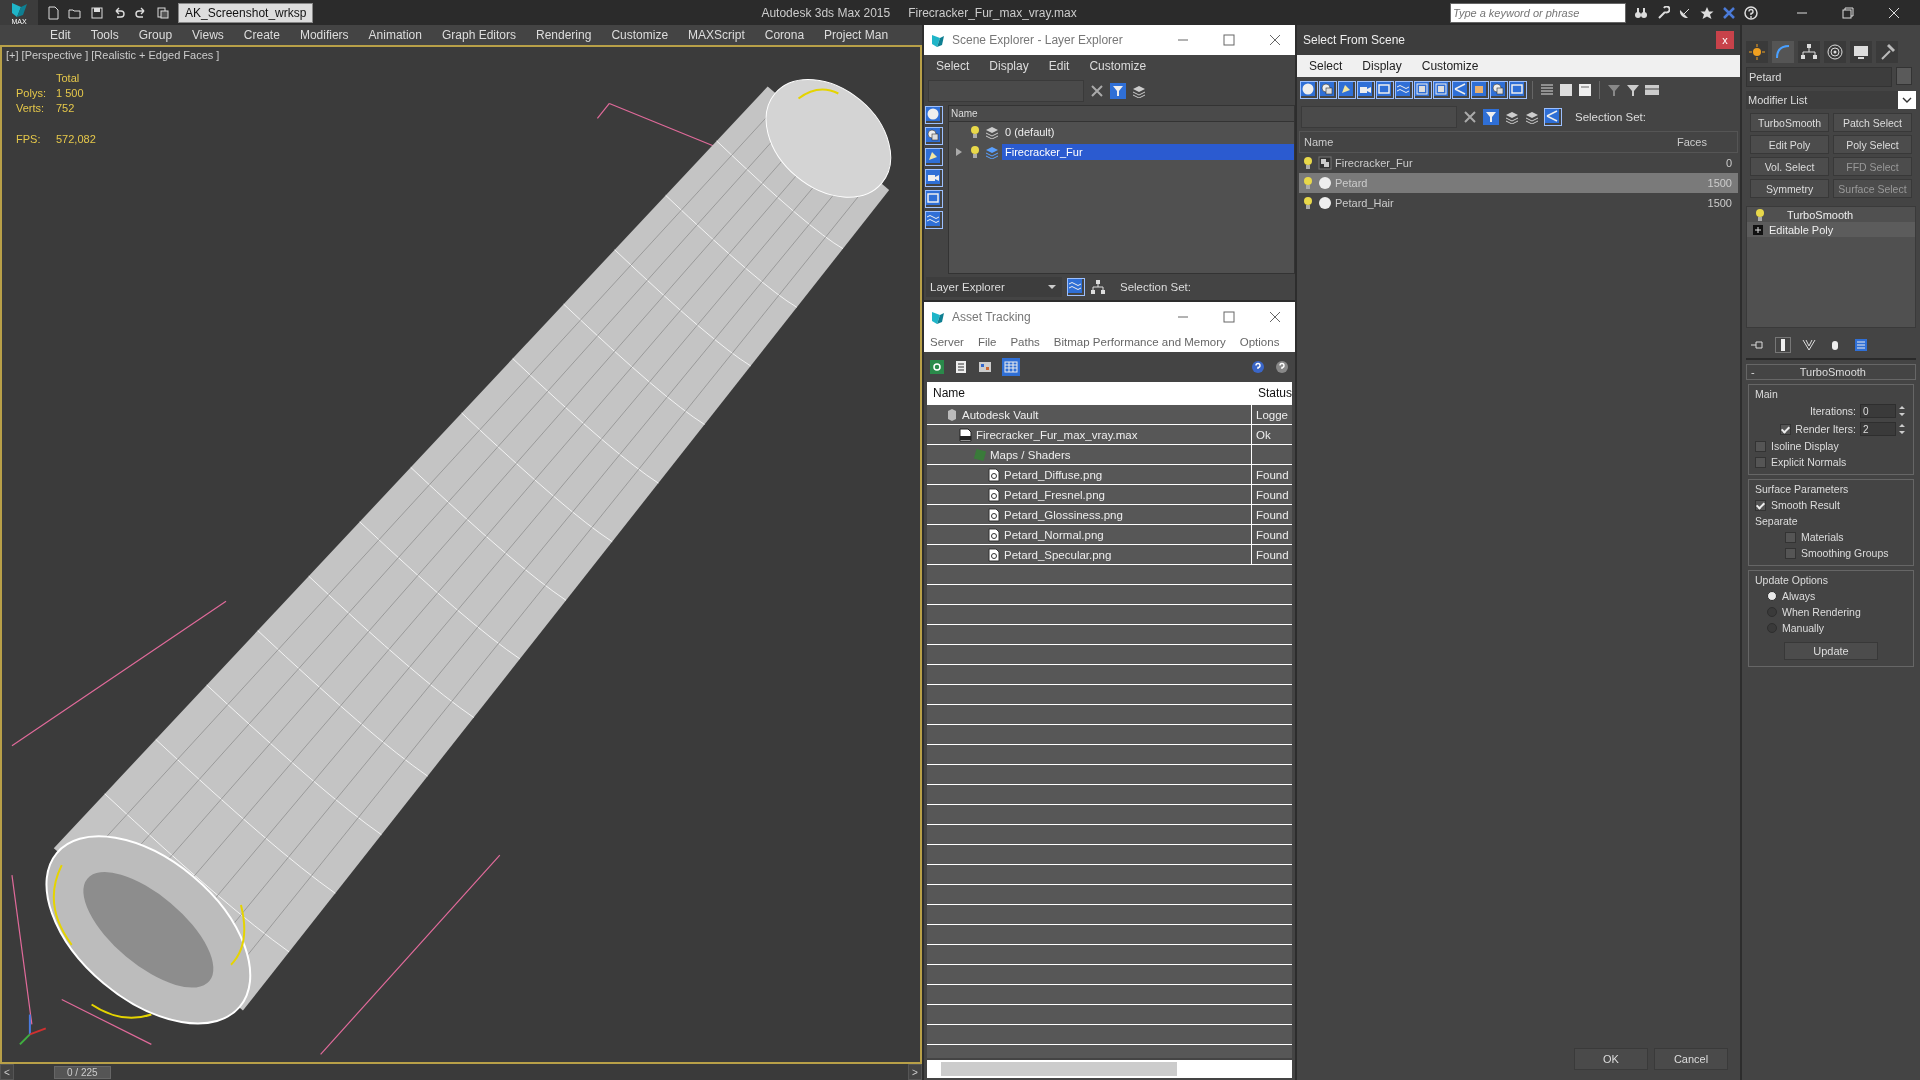 The height and width of the screenshot is (1080, 1920). I want to click on column-header: Status, so click(1272, 393).